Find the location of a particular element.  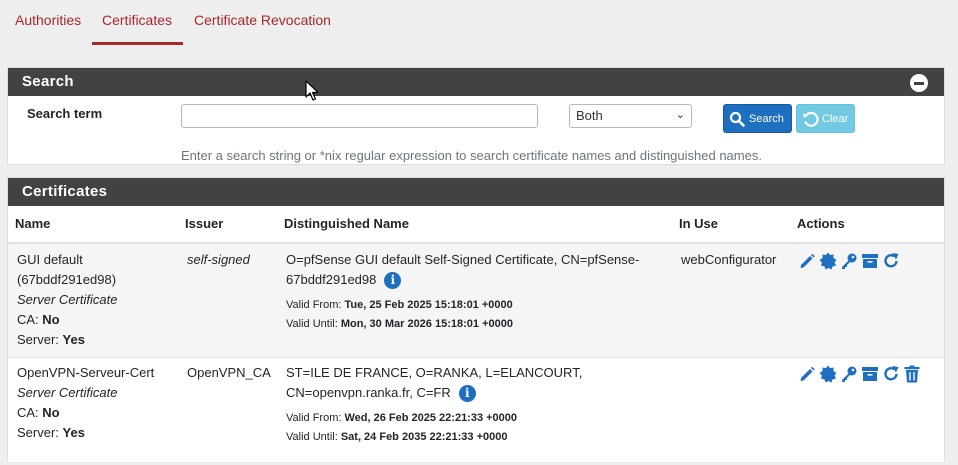

undo-icon is located at coordinates (811, 119).